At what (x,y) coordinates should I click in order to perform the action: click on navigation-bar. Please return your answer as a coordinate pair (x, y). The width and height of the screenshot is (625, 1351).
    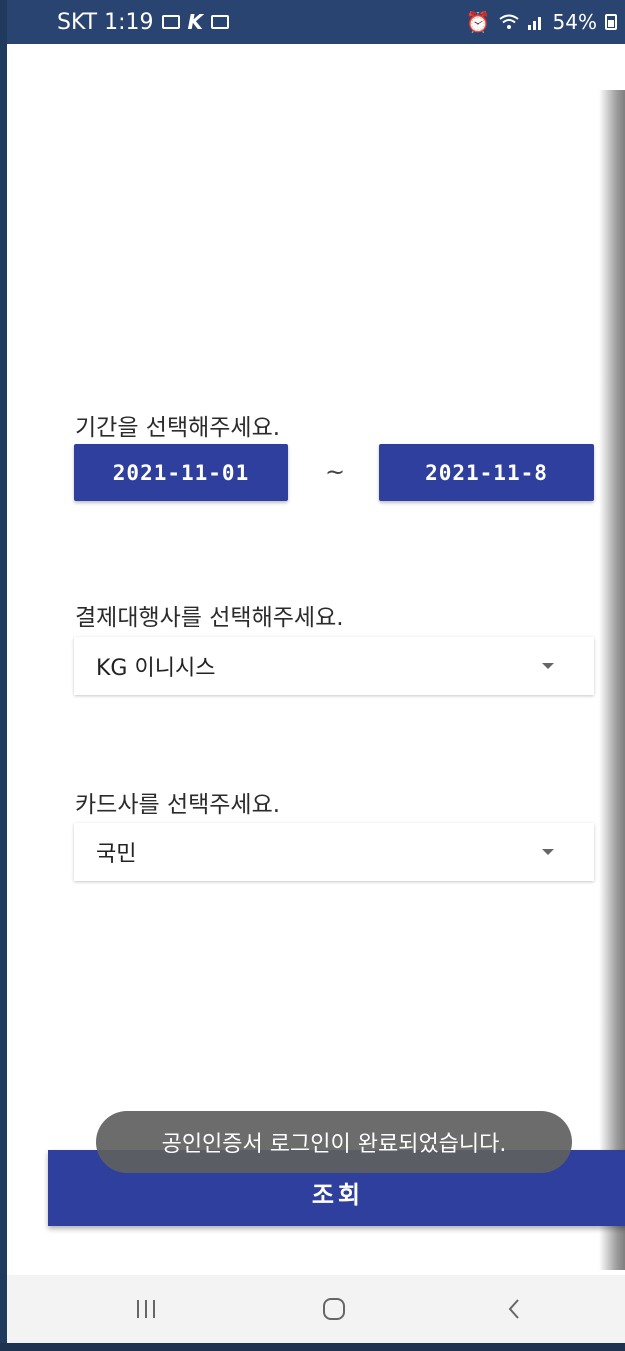
    Looking at the image, I should click on (316, 1309).